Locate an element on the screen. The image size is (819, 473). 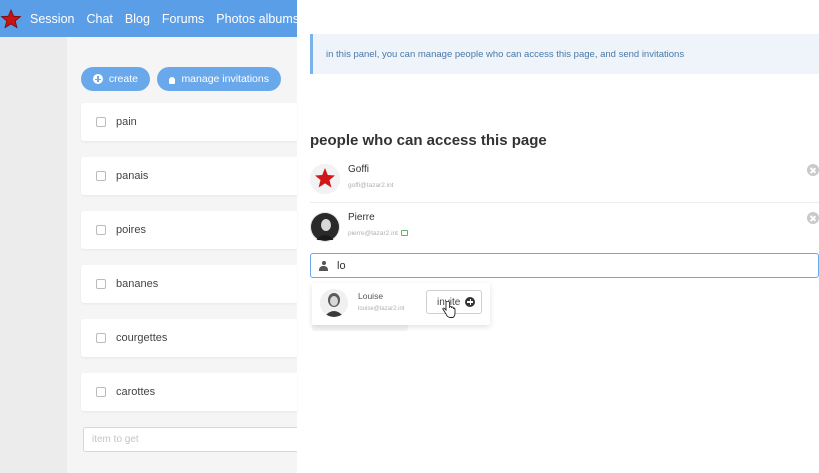
list-item: poires is located at coordinates (189, 230).